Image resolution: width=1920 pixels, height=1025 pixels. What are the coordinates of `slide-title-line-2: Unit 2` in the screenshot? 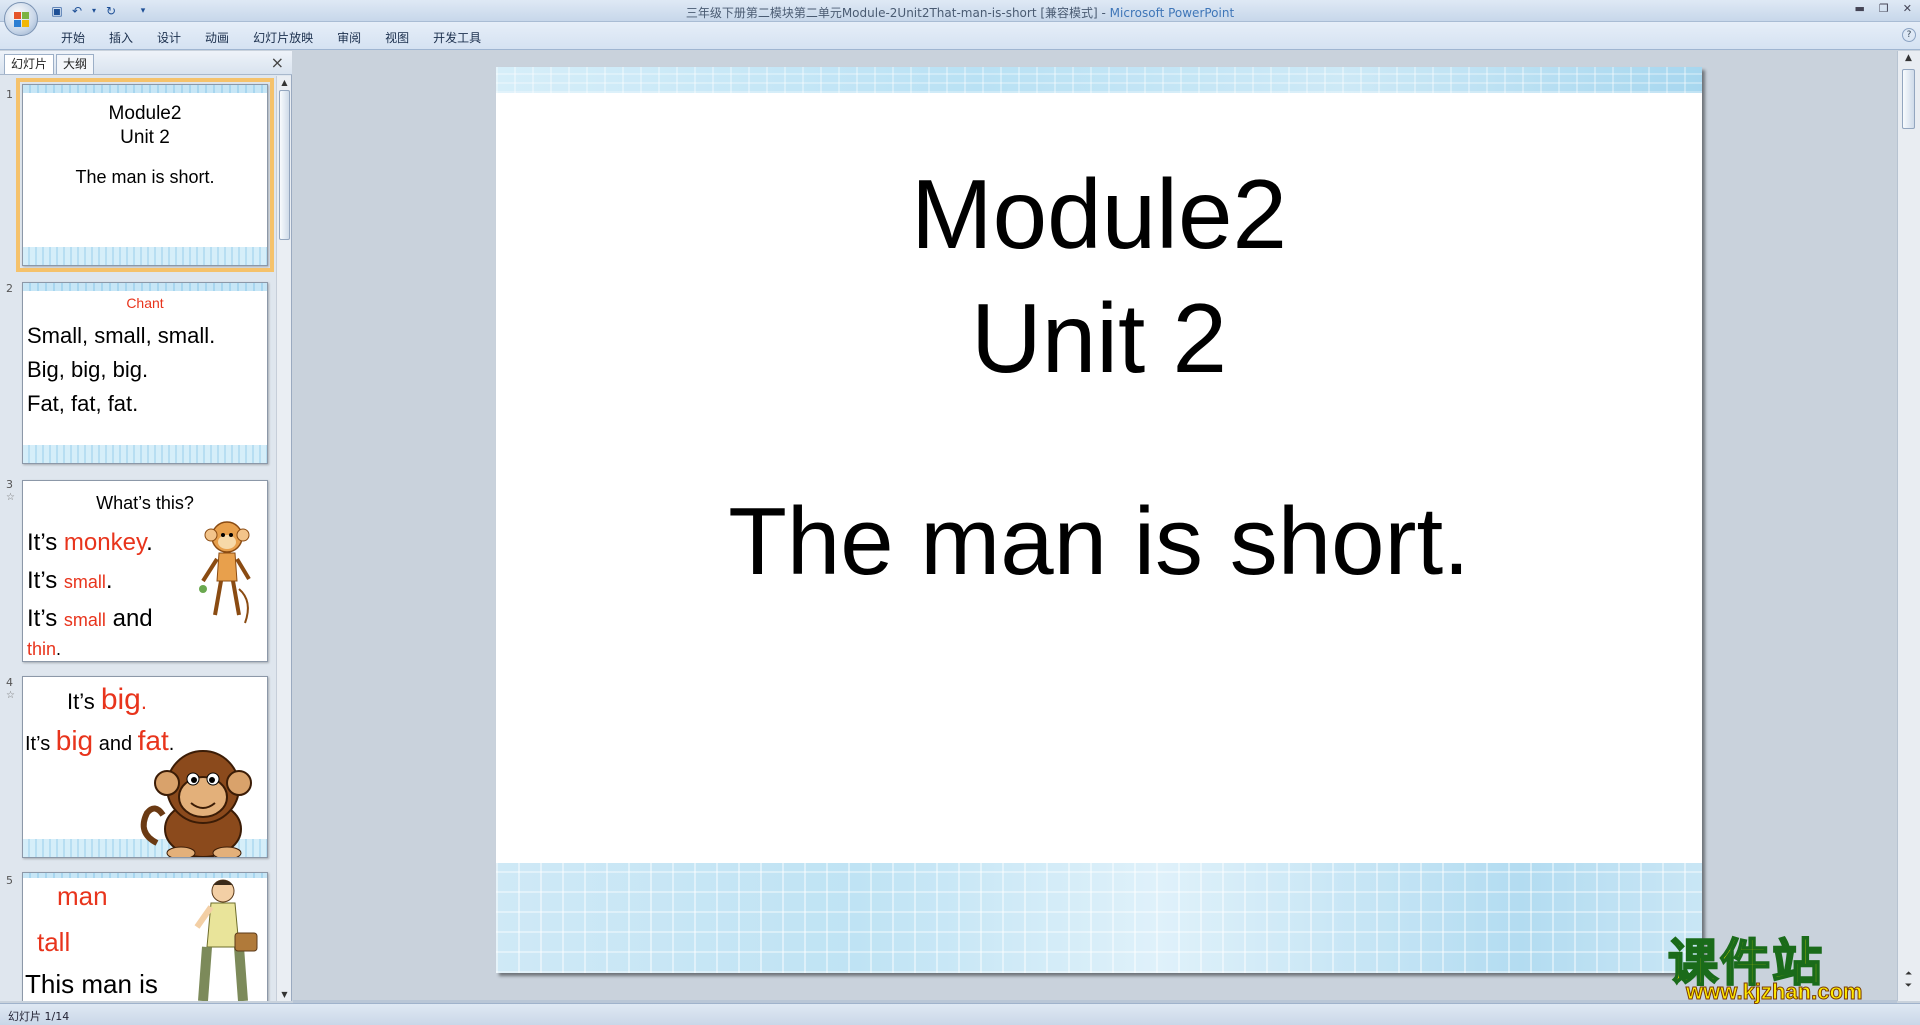 It's located at (1099, 338).